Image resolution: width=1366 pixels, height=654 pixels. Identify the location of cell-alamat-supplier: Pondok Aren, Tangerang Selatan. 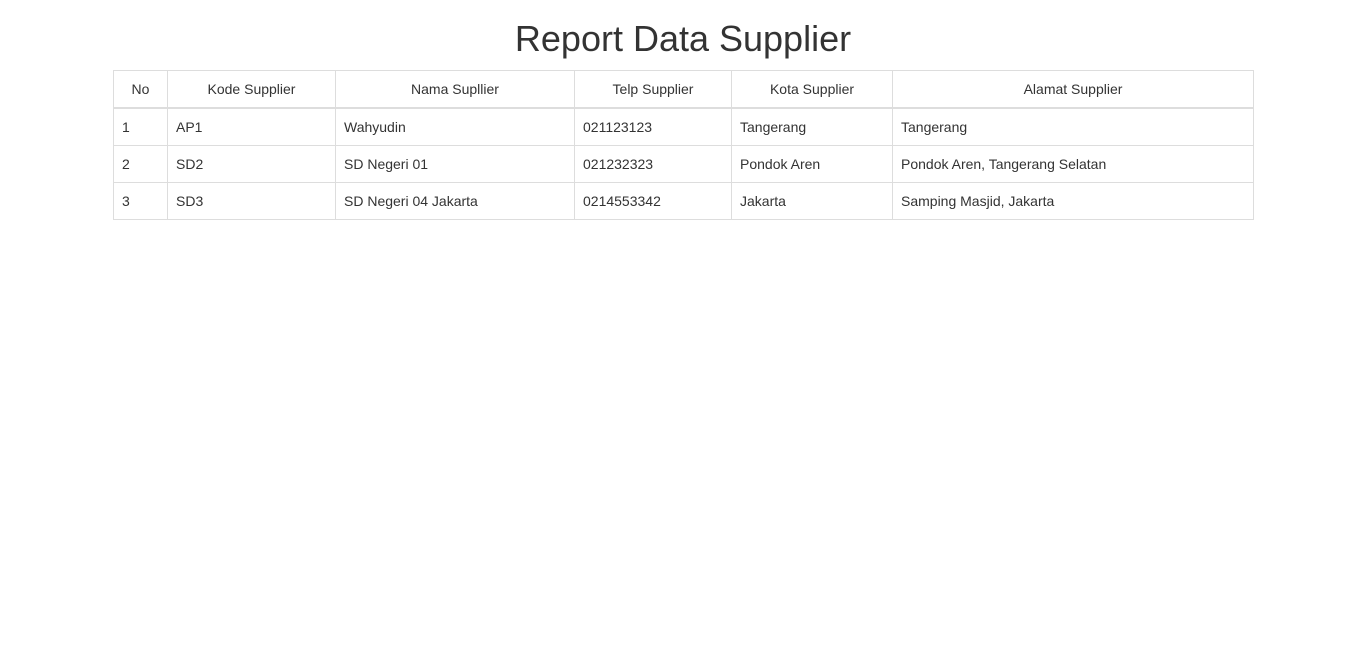
(1073, 164).